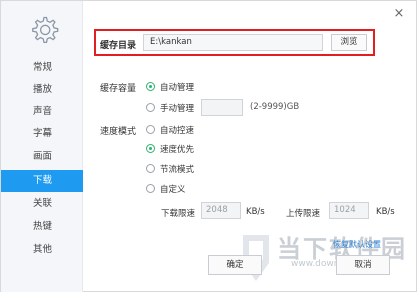 This screenshot has height=292, width=417. I want to click on sidebar-item-general: 常规, so click(42, 68).